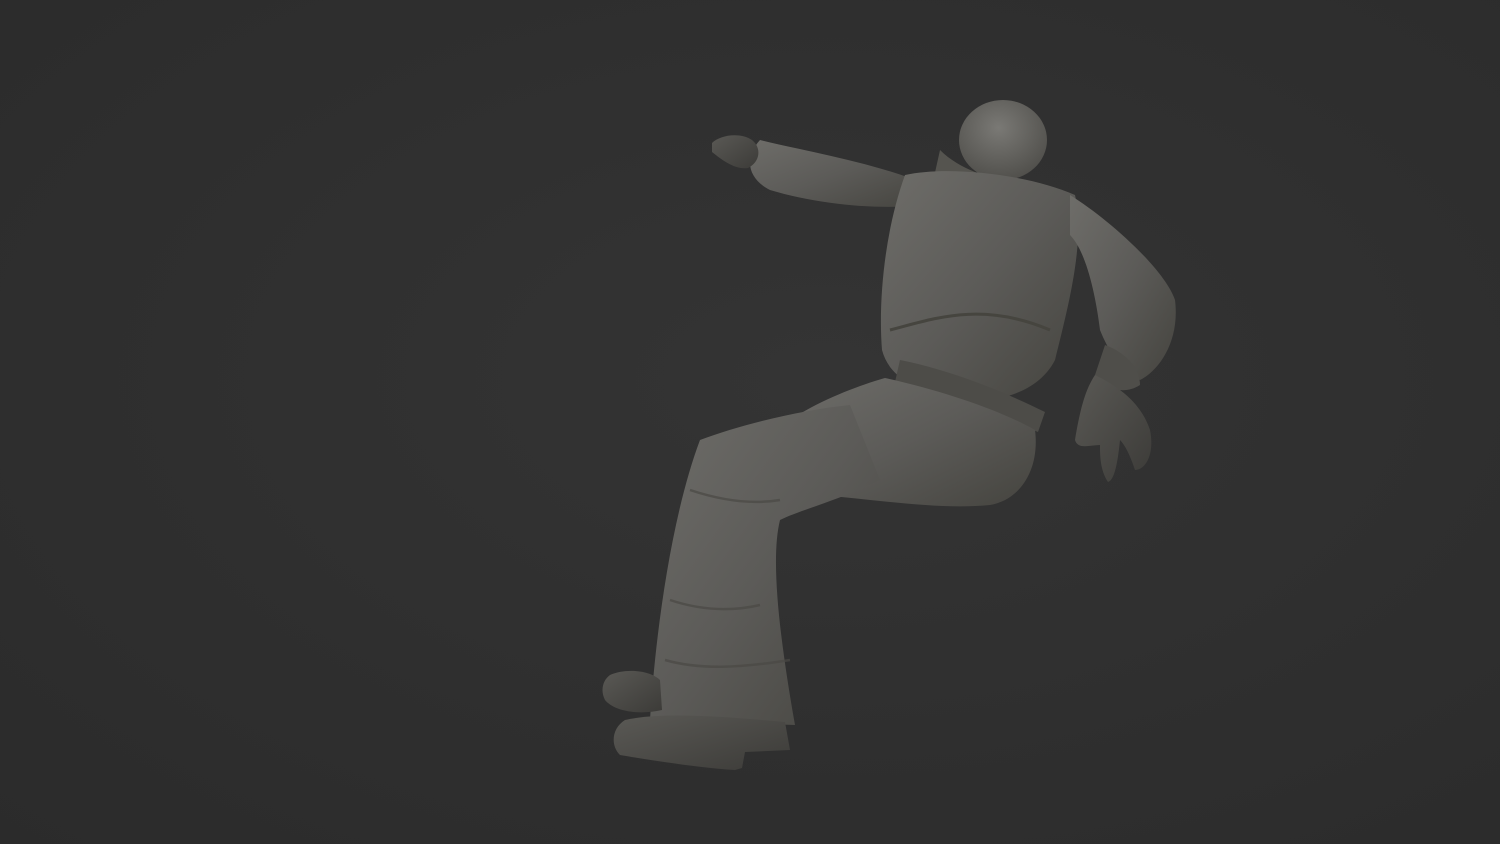 Image resolution: width=1500 pixels, height=844 pixels. I want to click on right-hand, so click(1113, 428).